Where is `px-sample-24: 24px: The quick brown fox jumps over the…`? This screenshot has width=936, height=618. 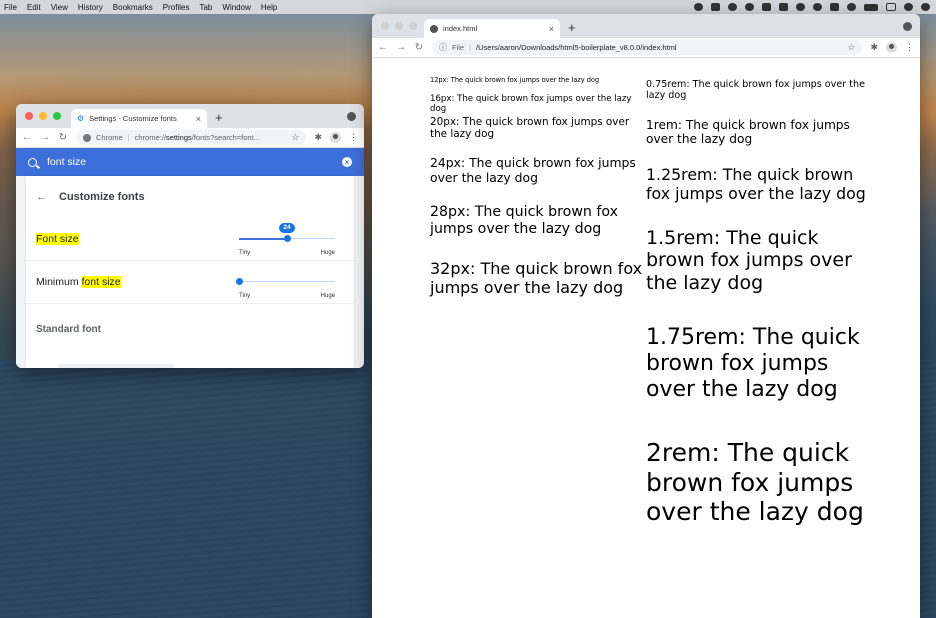 px-sample-24: 24px: The quick brown fox jumps over the… is located at coordinates (533, 170).